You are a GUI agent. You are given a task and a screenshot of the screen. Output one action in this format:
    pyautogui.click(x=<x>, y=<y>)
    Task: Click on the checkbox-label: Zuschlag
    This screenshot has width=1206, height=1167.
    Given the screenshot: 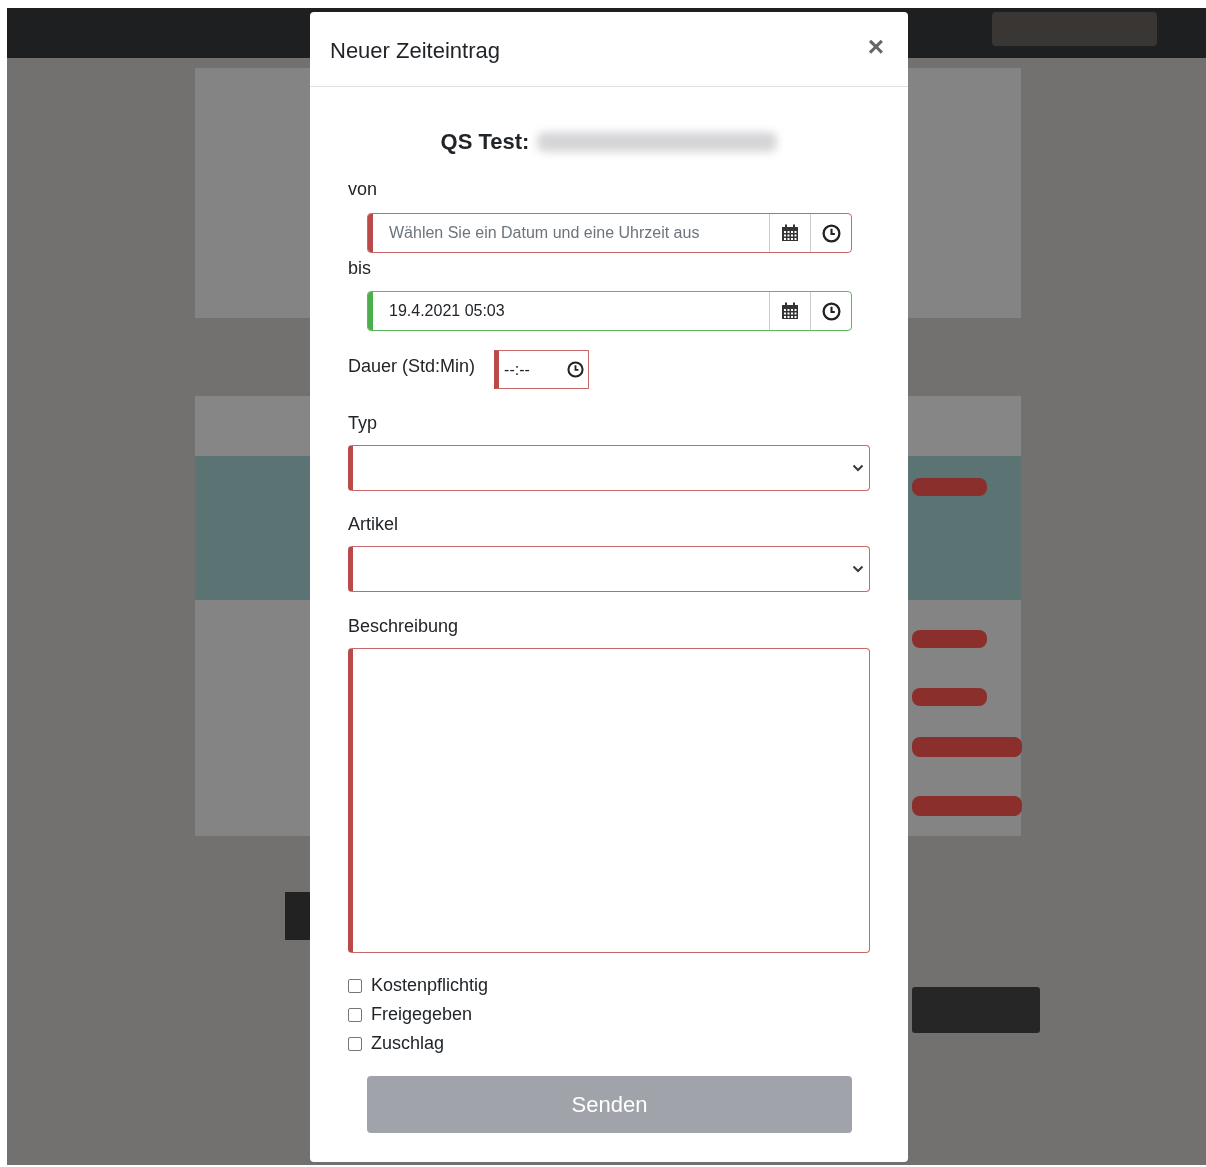 What is the action you would take?
    pyautogui.click(x=408, y=1043)
    